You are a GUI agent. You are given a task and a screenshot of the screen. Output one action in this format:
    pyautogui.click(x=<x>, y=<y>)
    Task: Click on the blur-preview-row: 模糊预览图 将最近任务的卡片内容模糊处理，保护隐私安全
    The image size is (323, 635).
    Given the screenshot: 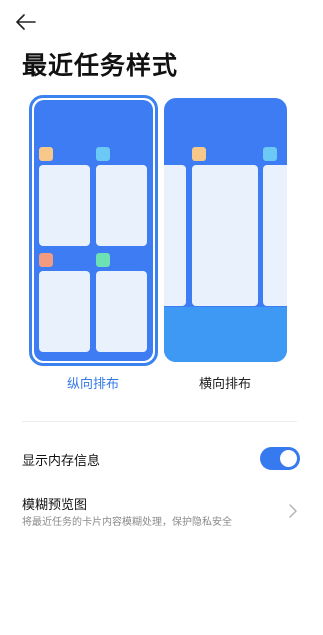 What is the action you would take?
    pyautogui.click(x=162, y=512)
    